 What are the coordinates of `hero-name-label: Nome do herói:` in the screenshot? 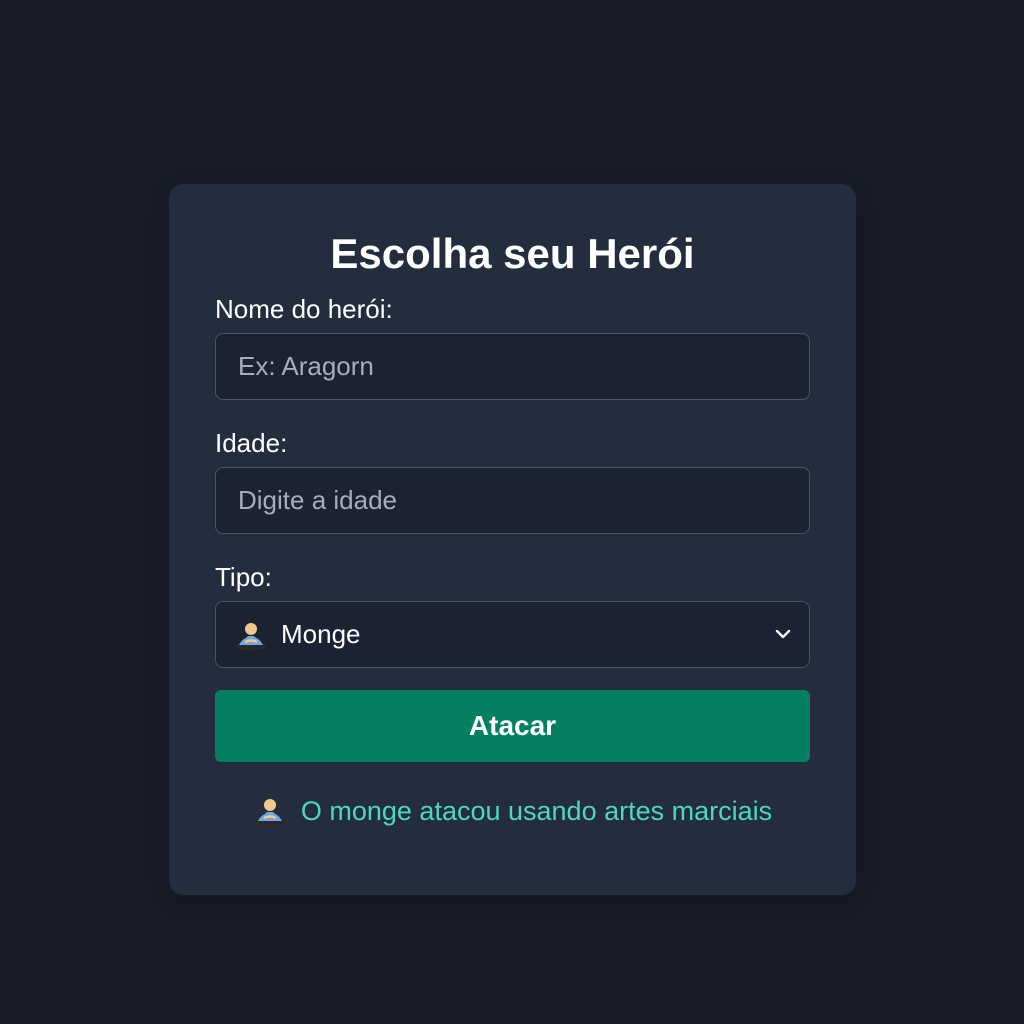 It's located at (304, 309).